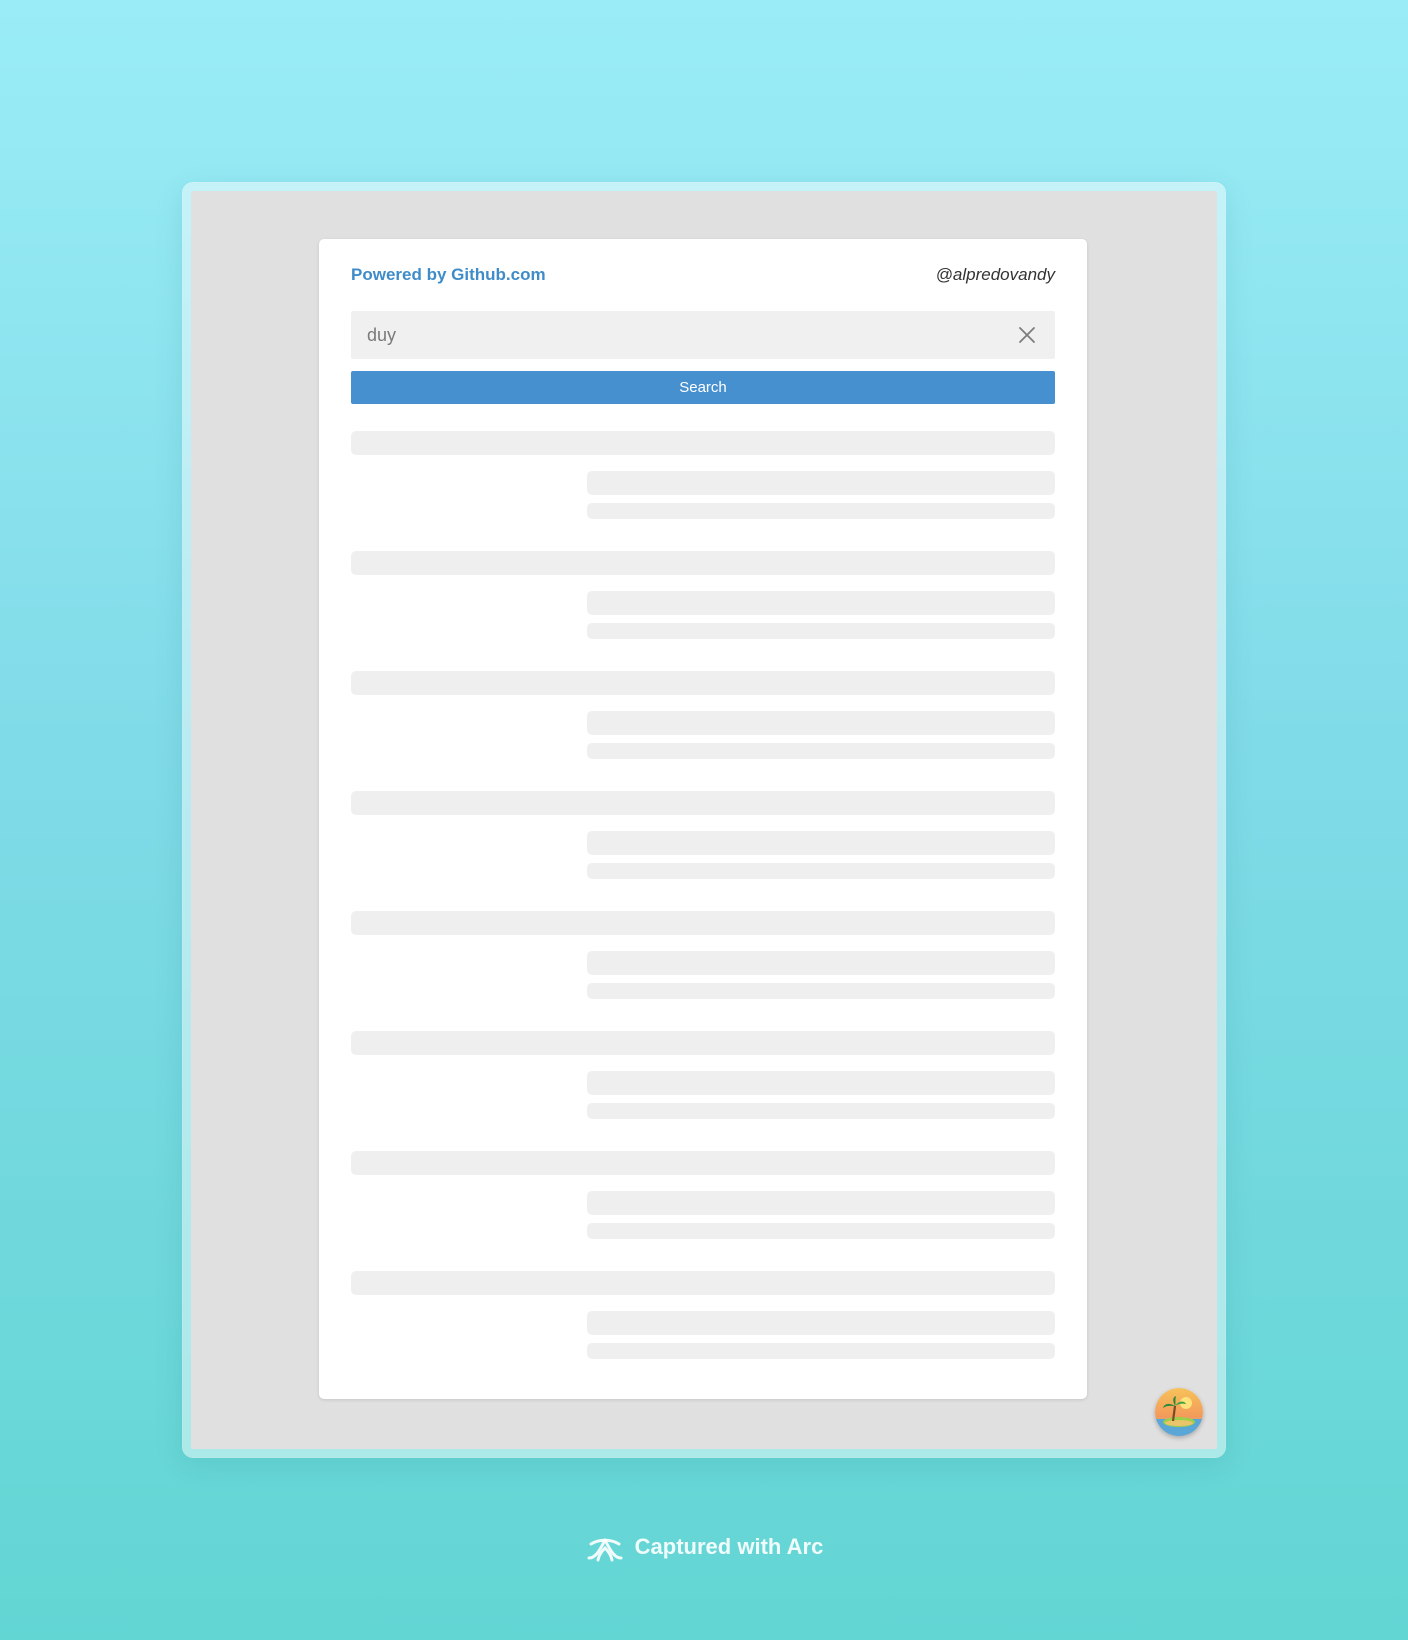  What do you see at coordinates (679, 335) in the screenshot?
I see `search-input` at bounding box center [679, 335].